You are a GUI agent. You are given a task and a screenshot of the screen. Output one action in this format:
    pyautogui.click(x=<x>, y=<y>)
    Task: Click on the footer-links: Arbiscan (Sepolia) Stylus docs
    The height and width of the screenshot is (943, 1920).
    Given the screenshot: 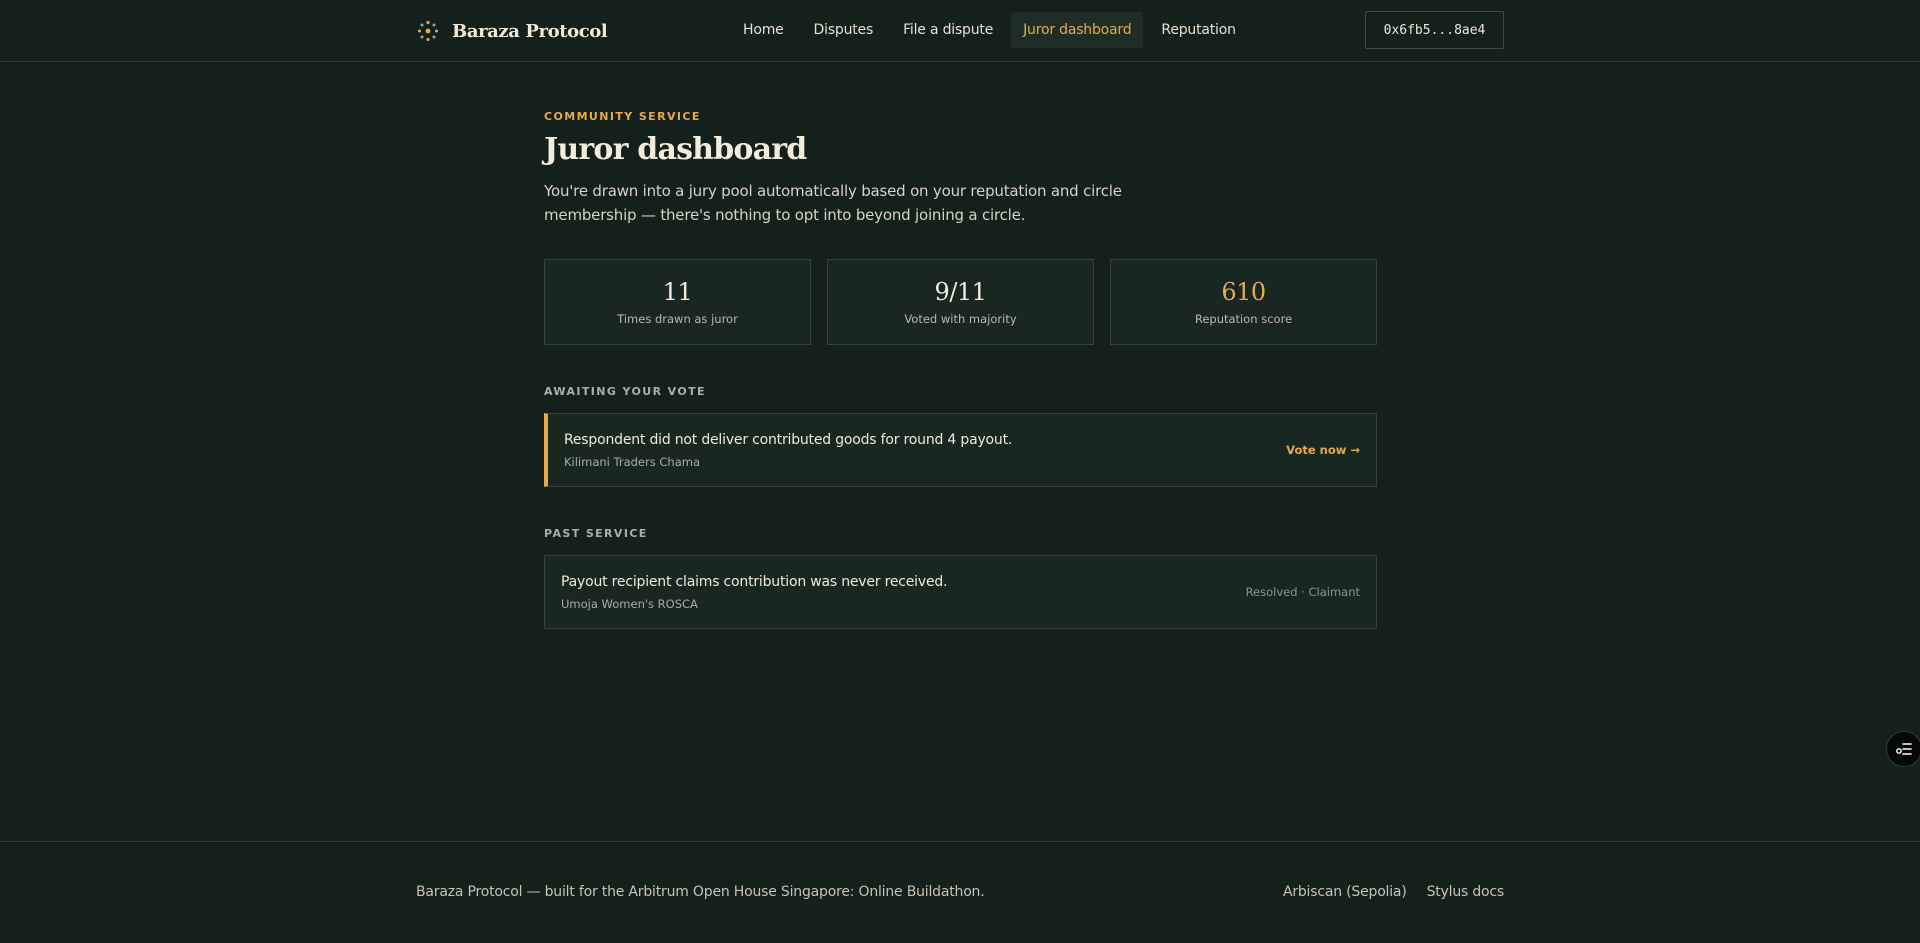 What is the action you would take?
    pyautogui.click(x=1393, y=892)
    